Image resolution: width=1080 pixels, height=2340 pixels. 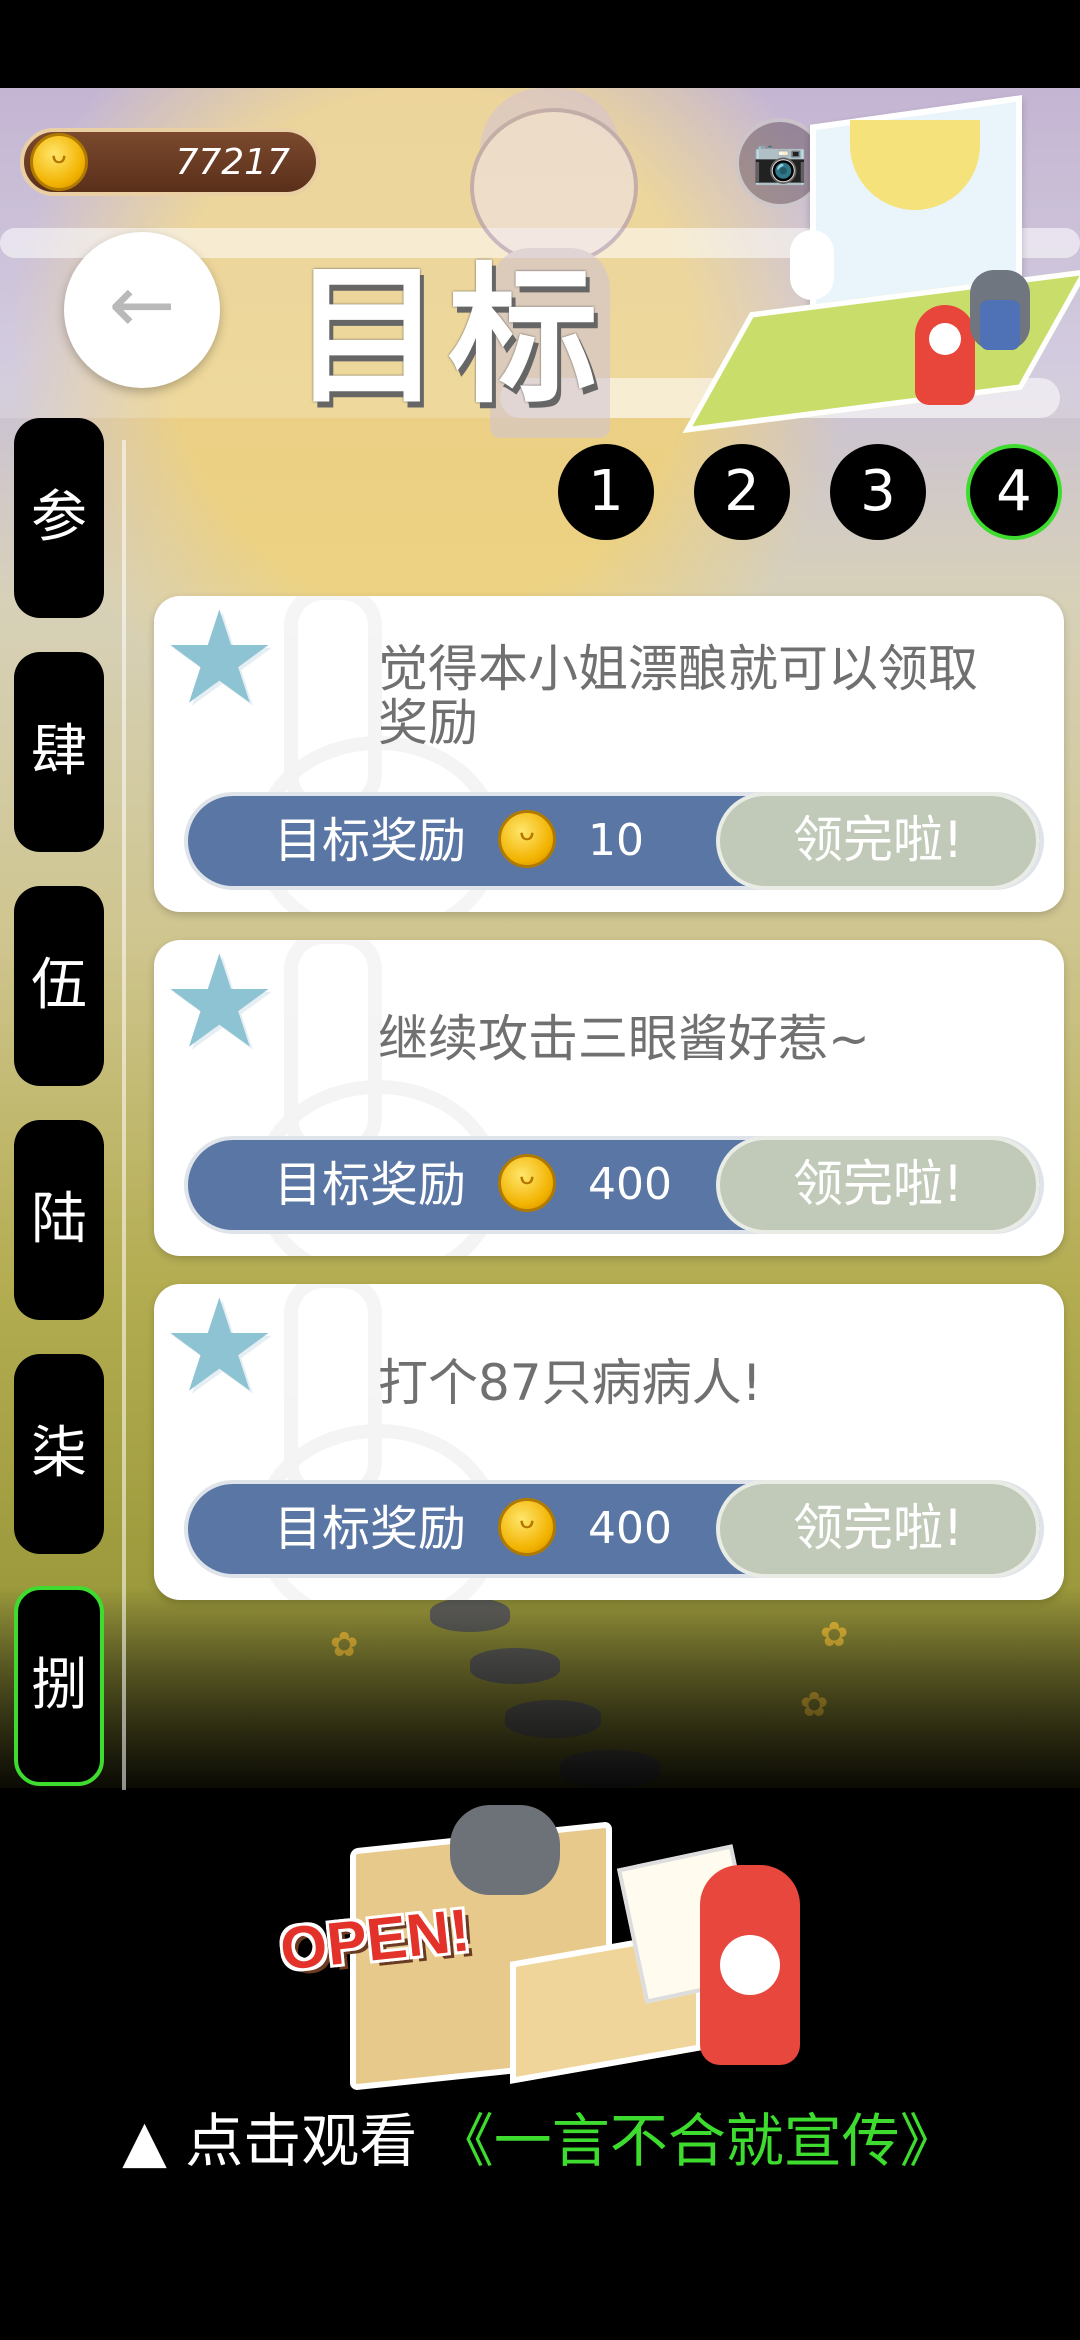 What do you see at coordinates (570, 1945) in the screenshot?
I see `ad-illustration: OPEN!` at bounding box center [570, 1945].